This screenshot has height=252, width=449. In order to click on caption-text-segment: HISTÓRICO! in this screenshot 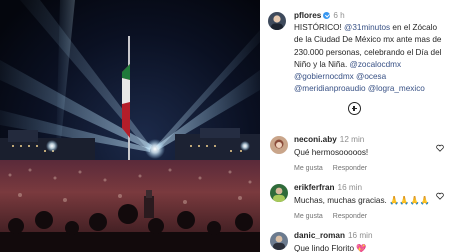, I will do `click(319, 28)`.